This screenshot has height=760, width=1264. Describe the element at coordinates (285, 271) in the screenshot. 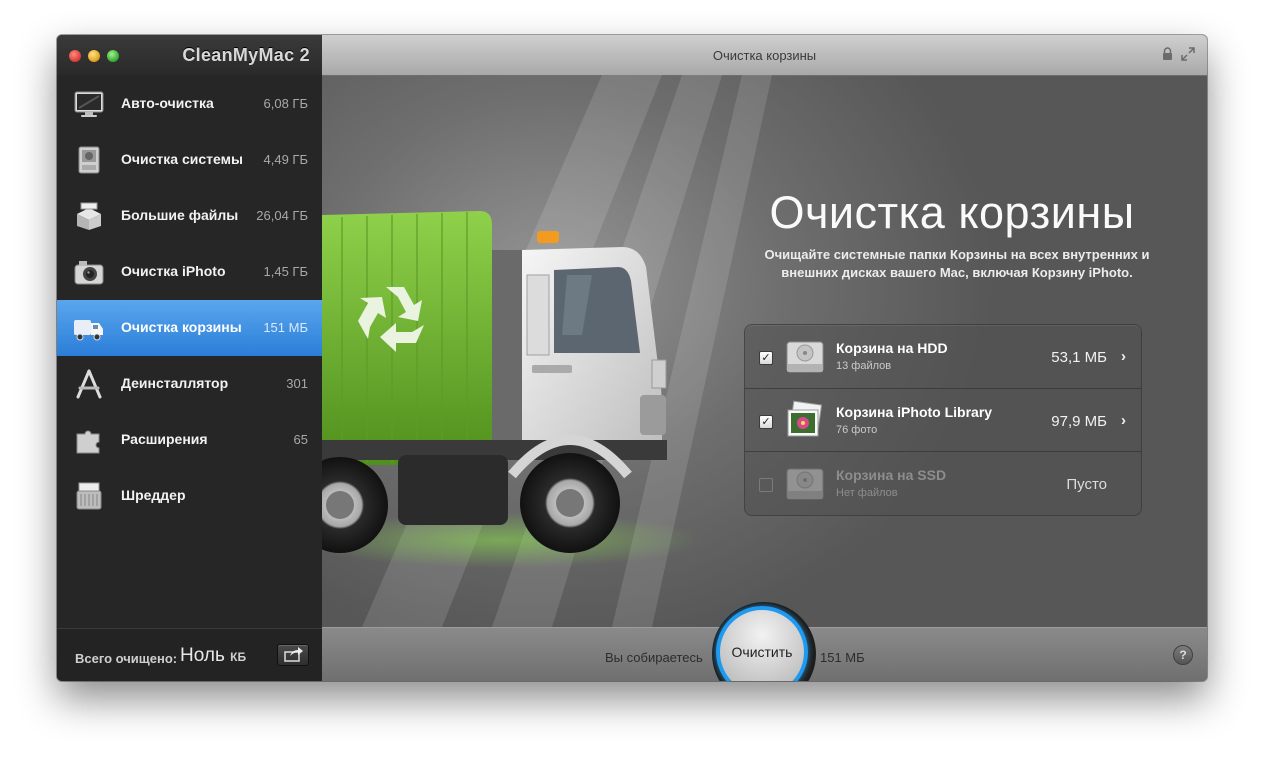

I see `sidebar-item-value: 1,45 ГБ` at that location.